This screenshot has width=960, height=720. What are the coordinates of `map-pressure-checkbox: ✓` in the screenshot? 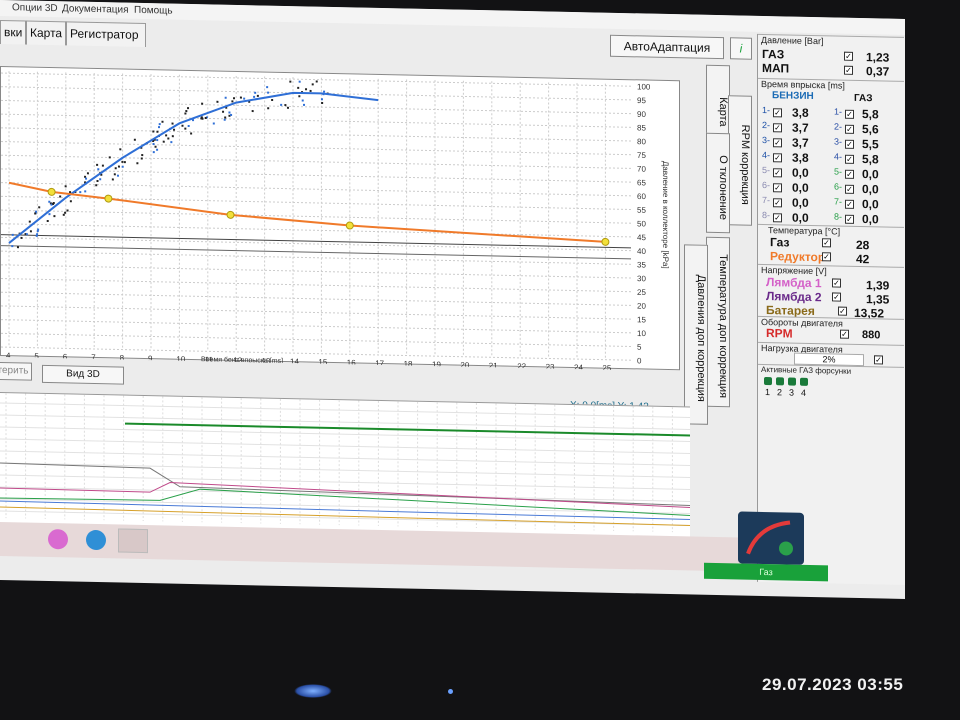 It's located at (848, 70).